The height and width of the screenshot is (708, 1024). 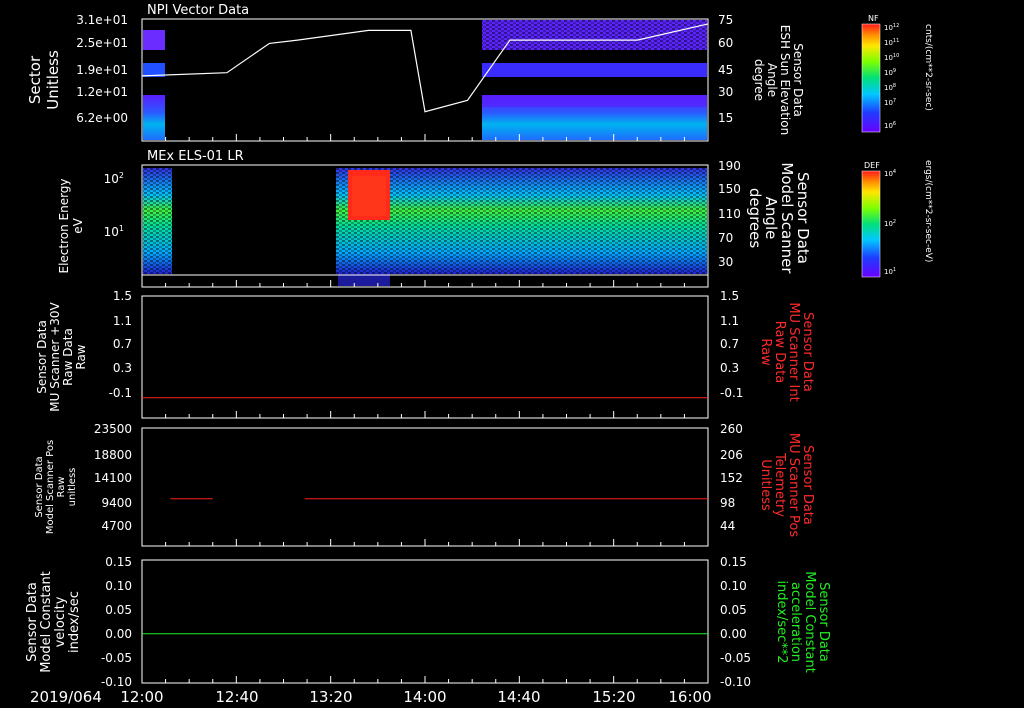 I want to click on npi-right-label-line: ESH Sun Elevation, so click(x=785, y=80).